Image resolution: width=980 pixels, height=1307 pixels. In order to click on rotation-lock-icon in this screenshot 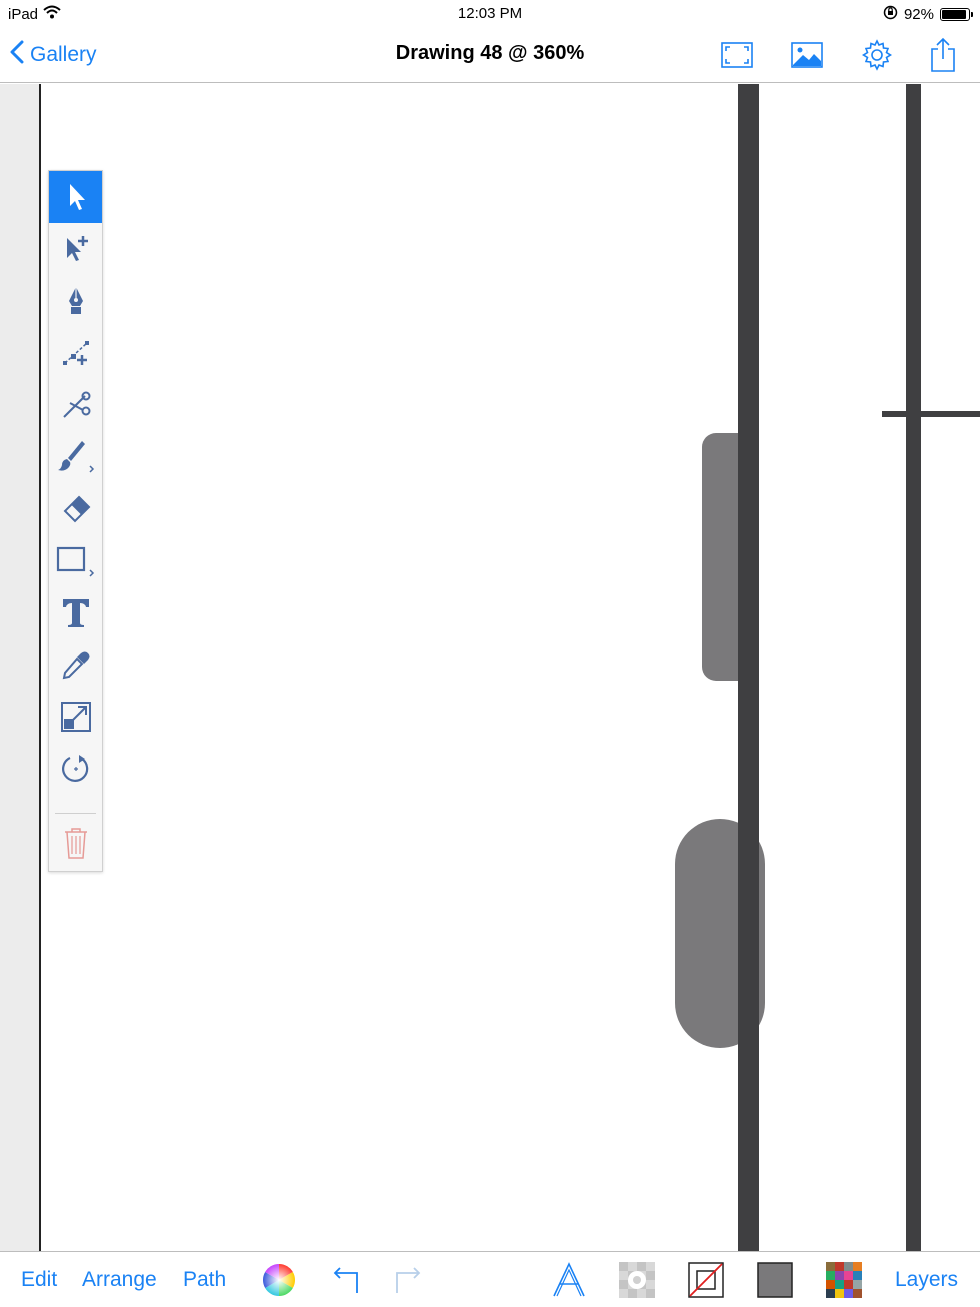, I will do `click(890, 14)`.